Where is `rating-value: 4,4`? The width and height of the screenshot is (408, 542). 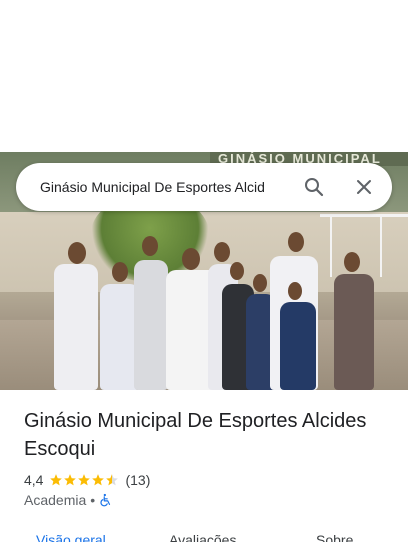 rating-value: 4,4 is located at coordinates (34, 480).